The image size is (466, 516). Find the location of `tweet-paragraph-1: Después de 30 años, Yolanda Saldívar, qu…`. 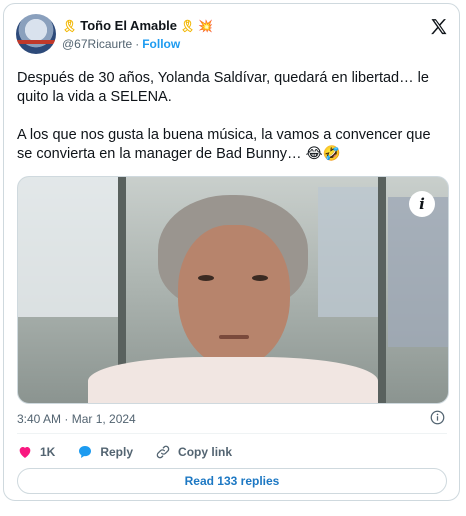

tweet-paragraph-1: Después de 30 años, Yolanda Saldívar, qu… is located at coordinates (223, 87).